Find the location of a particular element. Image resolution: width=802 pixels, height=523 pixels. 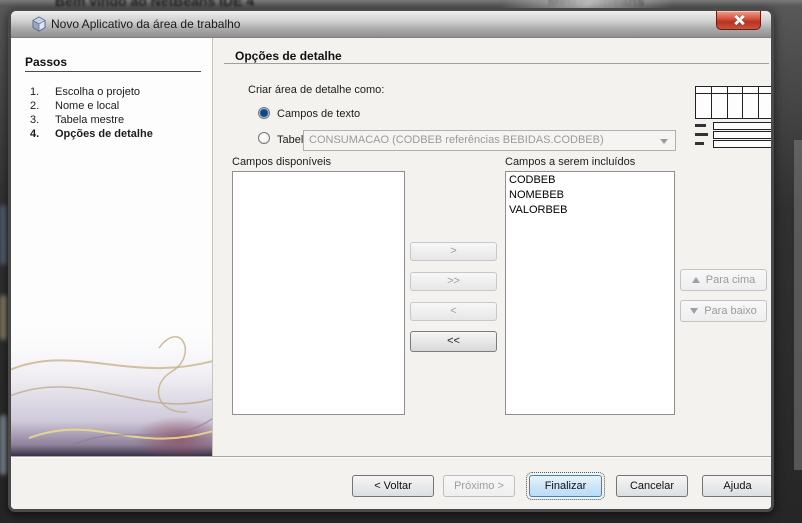

chevron-down-icon is located at coordinates (664, 141).